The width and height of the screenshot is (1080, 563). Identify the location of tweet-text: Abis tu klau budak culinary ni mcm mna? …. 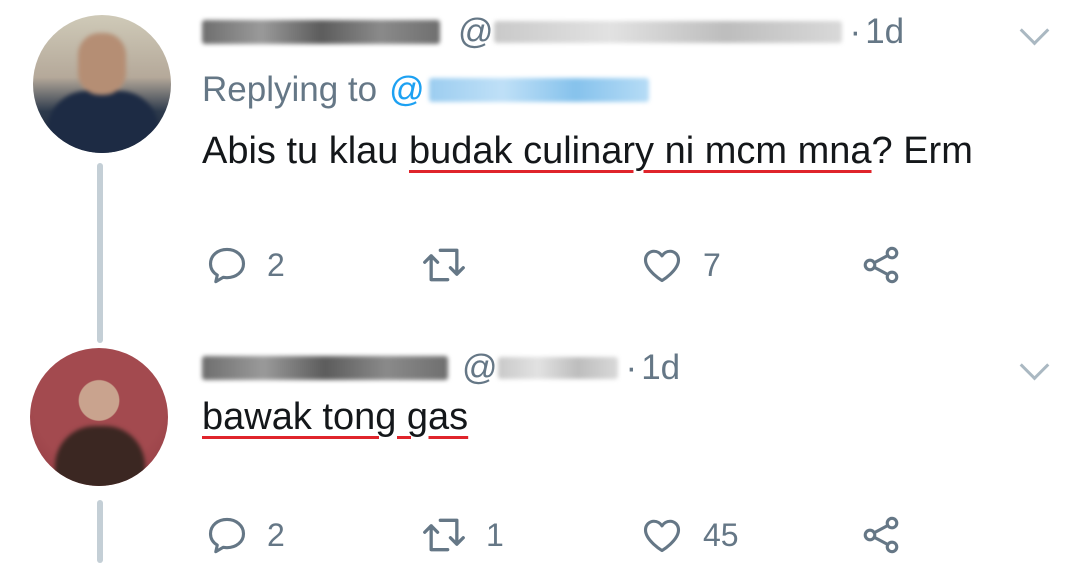
(587, 151).